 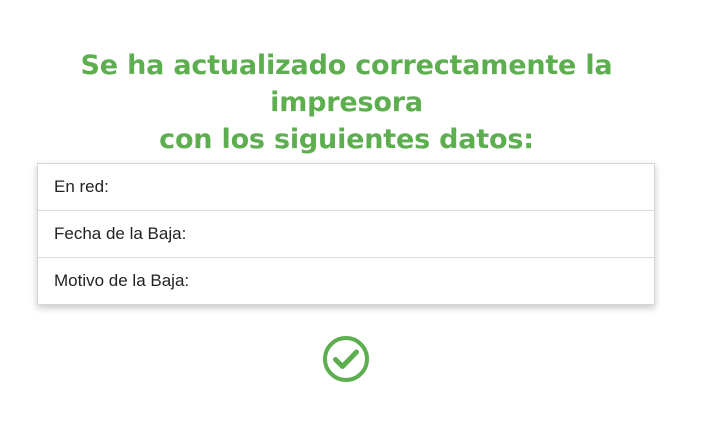 I want to click on detail-label-motivo-baja: Motivo de la Baja:, so click(x=122, y=280).